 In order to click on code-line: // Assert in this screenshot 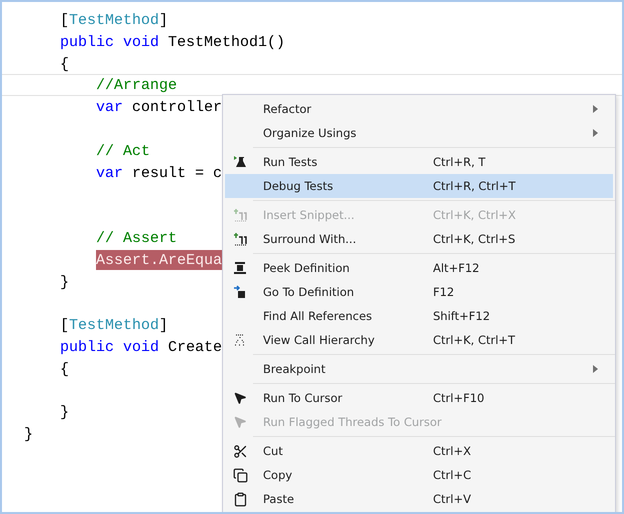, I will do `click(137, 238)`.